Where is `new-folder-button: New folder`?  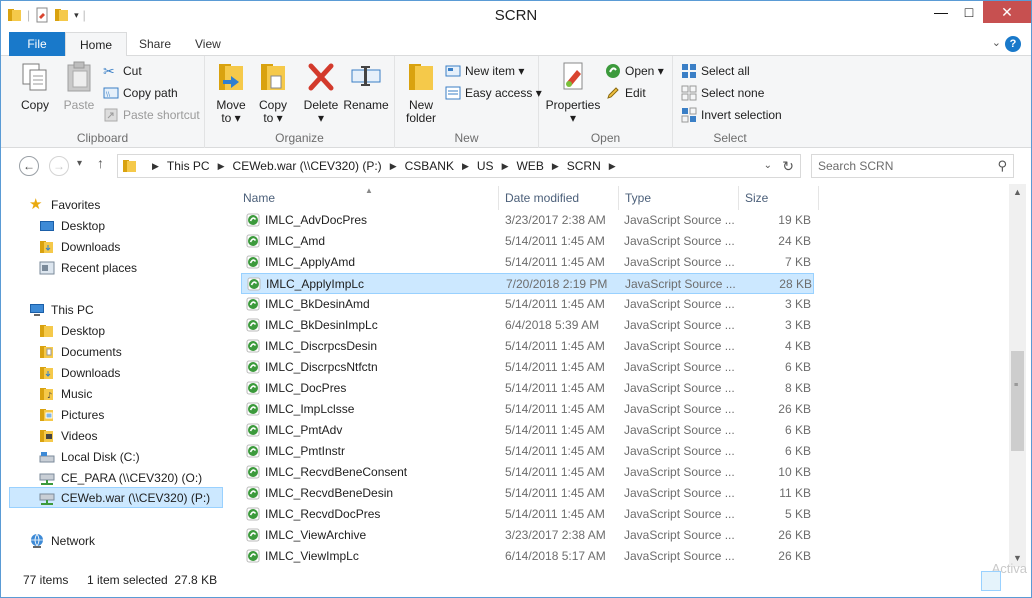
new-folder-button: New folder is located at coordinates (421, 92).